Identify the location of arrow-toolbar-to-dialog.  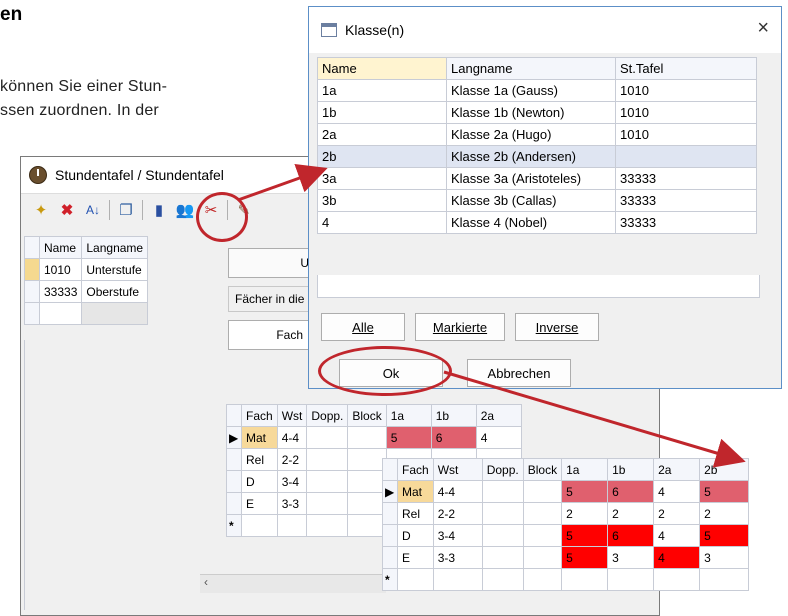
(282, 182).